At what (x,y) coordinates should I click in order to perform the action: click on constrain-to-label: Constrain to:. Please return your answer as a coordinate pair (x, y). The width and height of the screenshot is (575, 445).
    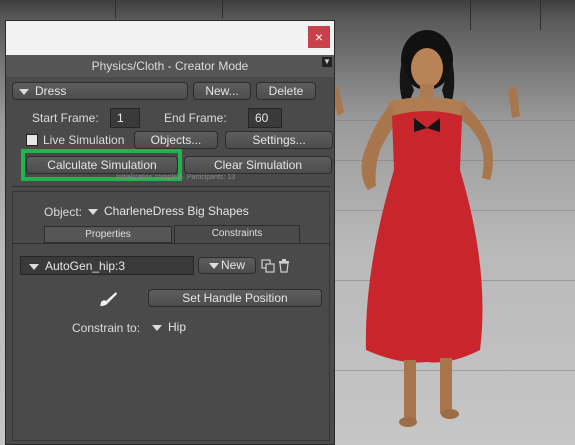
    Looking at the image, I should click on (106, 328).